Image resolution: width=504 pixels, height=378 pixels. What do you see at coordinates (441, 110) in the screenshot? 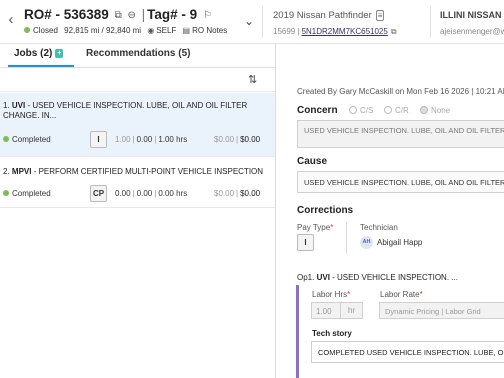
I see `concern-option-label: None` at bounding box center [441, 110].